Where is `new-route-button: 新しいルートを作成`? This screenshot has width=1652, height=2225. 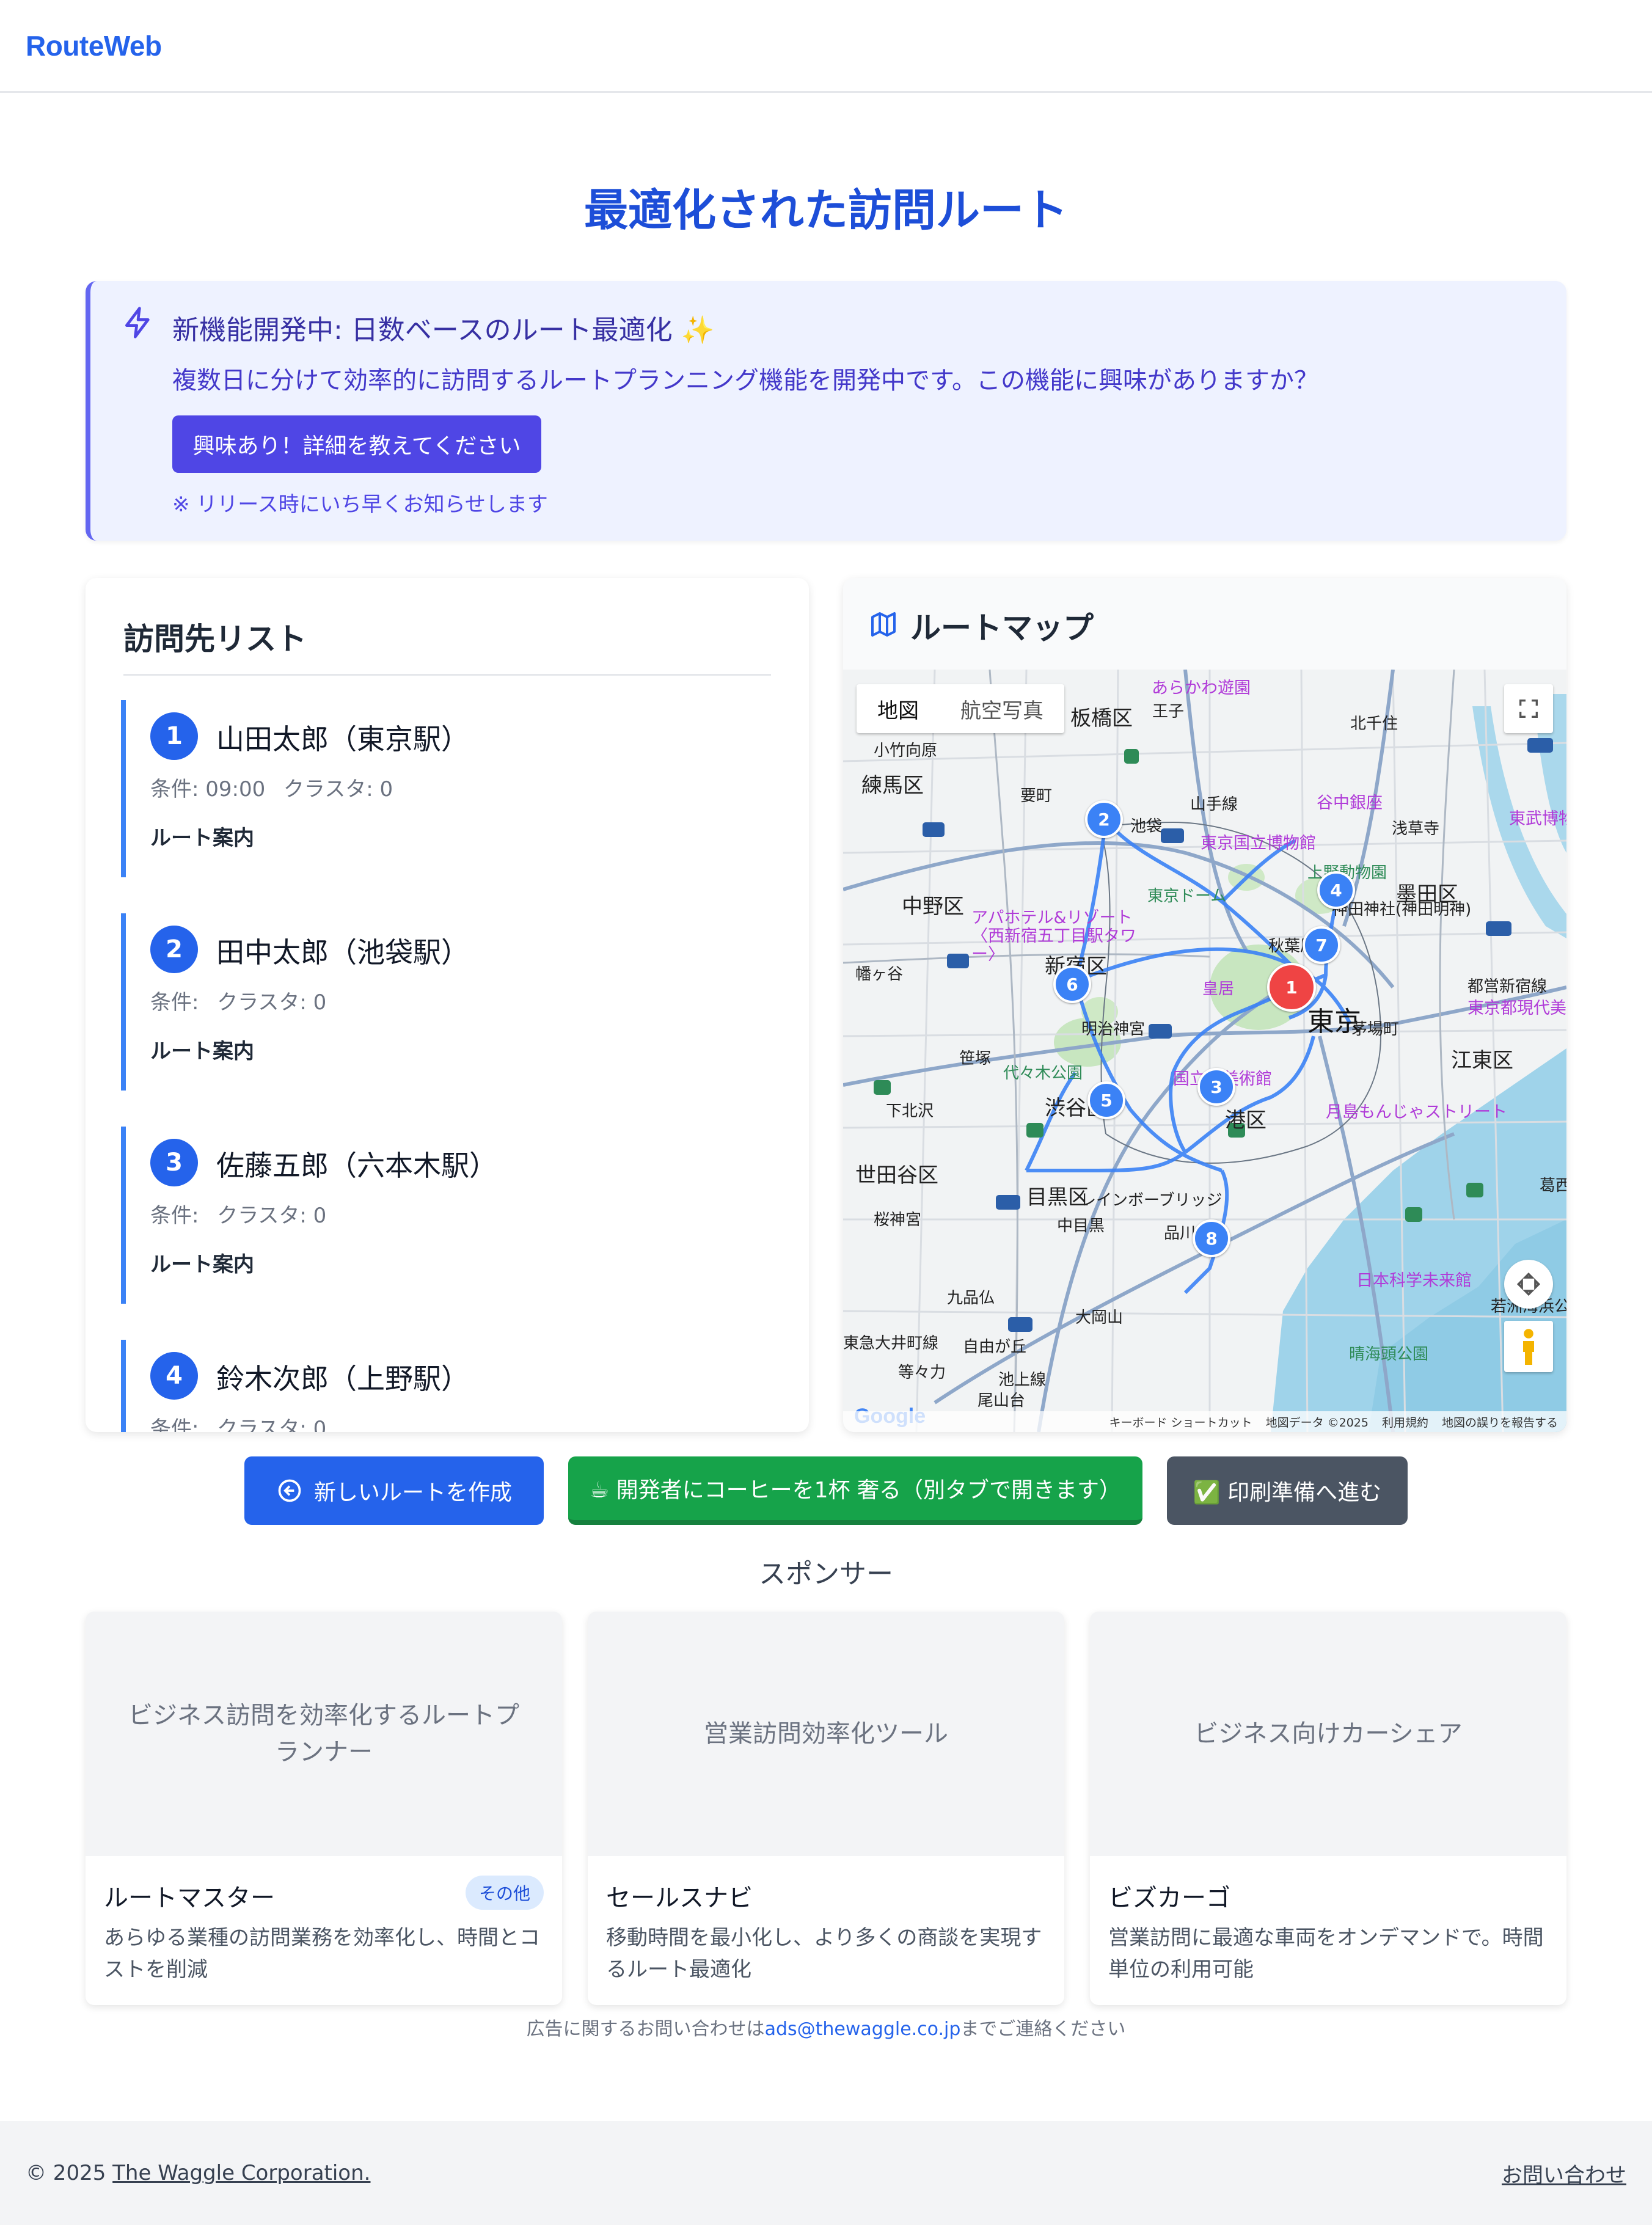 new-route-button: 新しいルートを作成 is located at coordinates (394, 1490).